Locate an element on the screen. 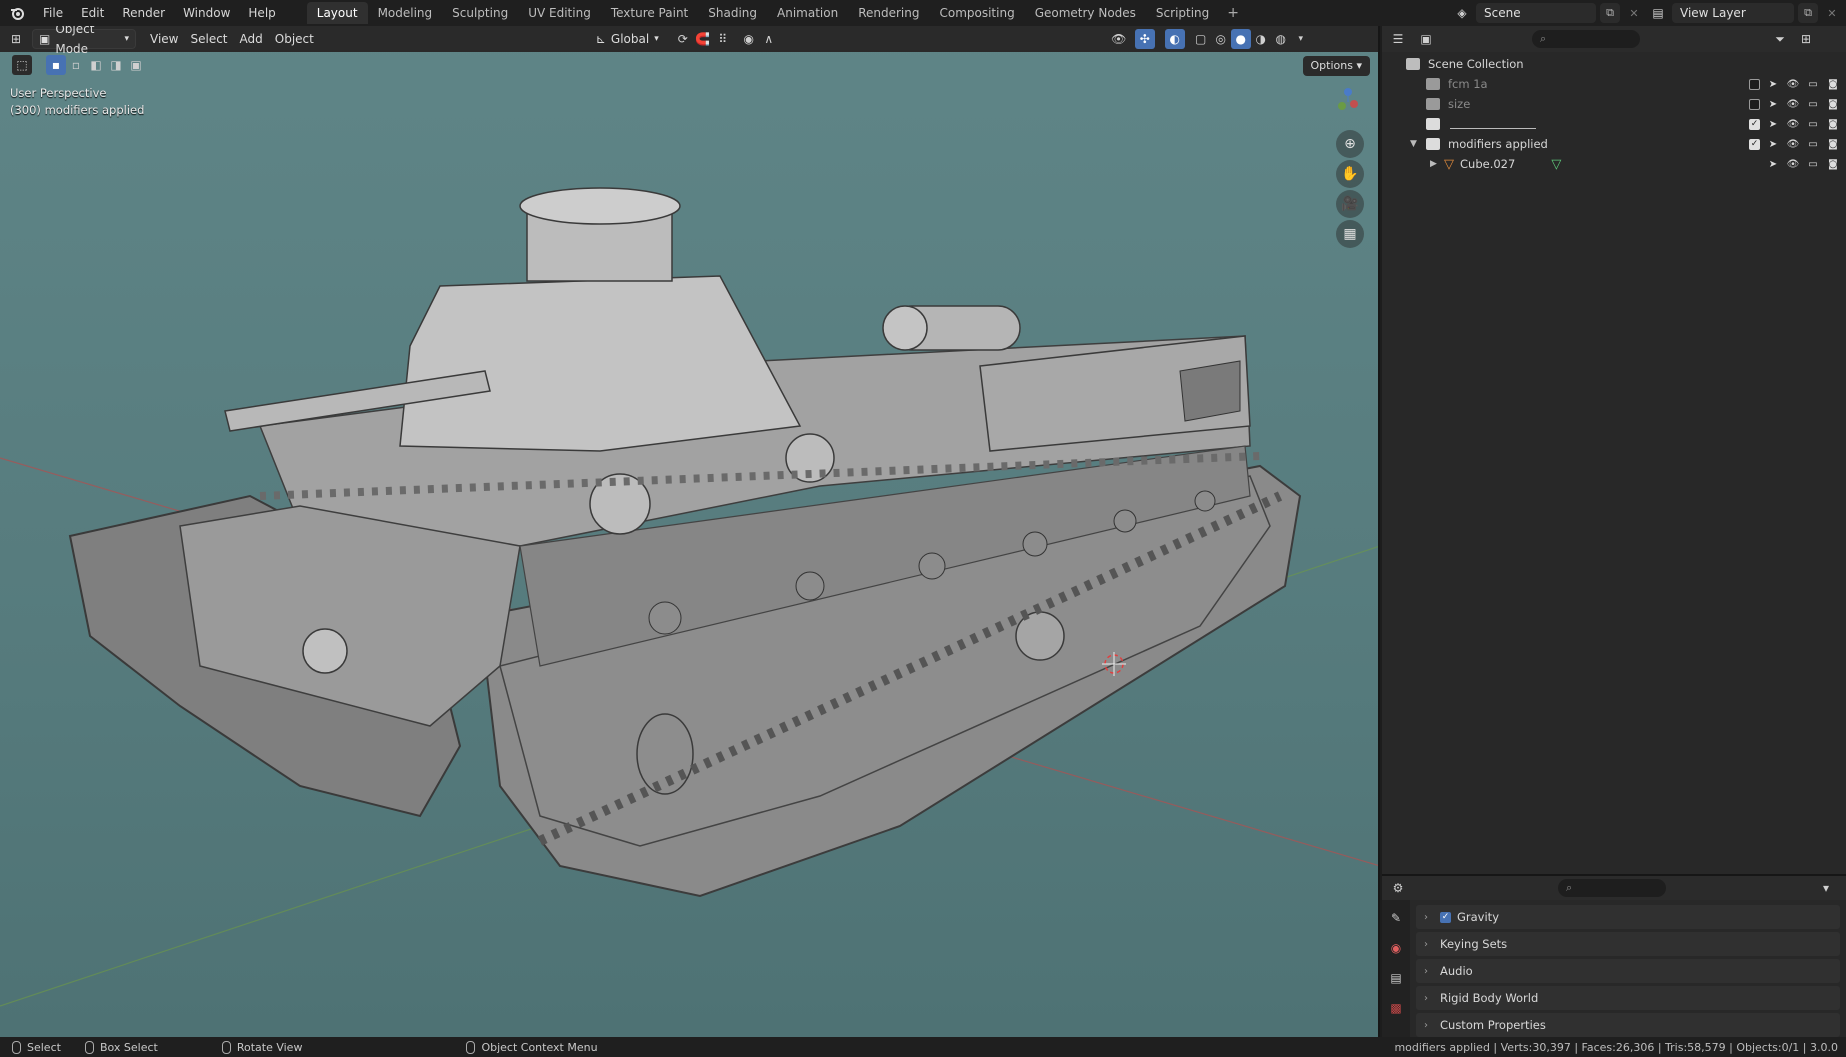 The width and height of the screenshot is (1846, 1057). wireframe-shading-icon: ◎ is located at coordinates (1221, 39).